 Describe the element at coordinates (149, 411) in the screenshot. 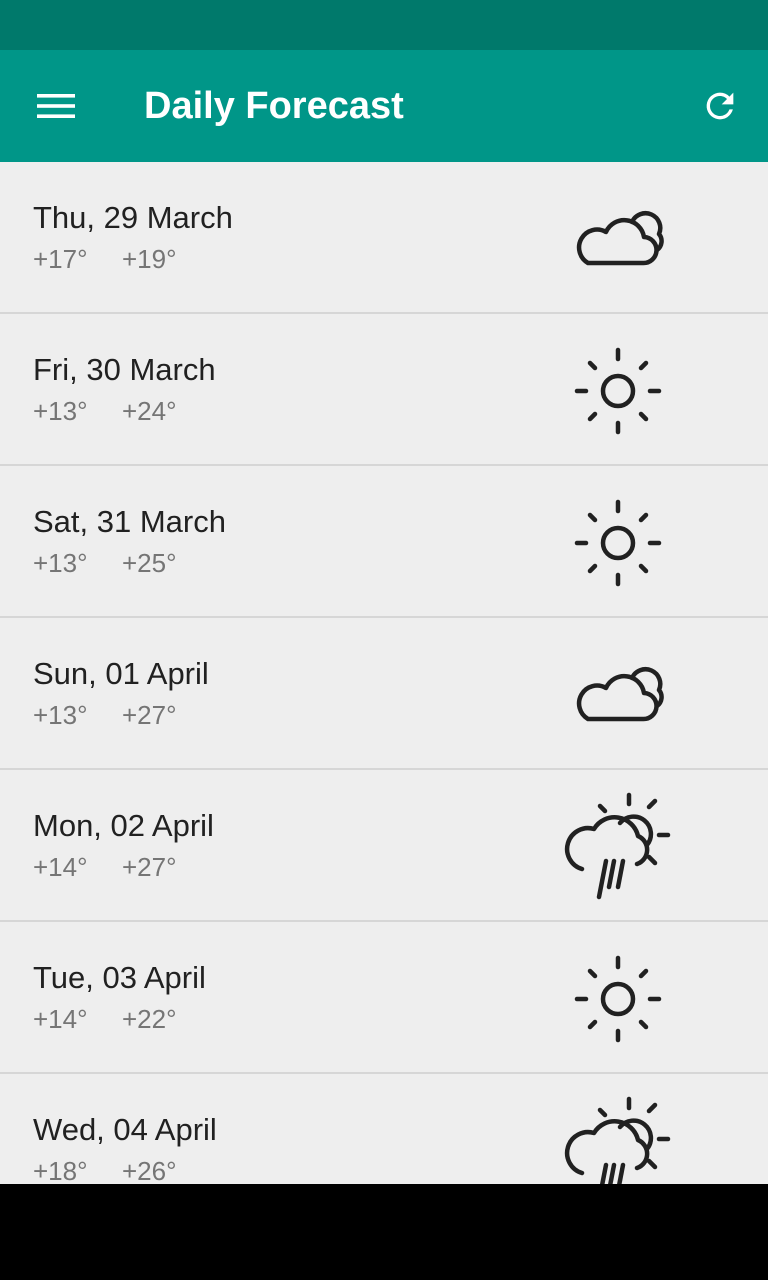

I see `temp-high: +24°` at that location.